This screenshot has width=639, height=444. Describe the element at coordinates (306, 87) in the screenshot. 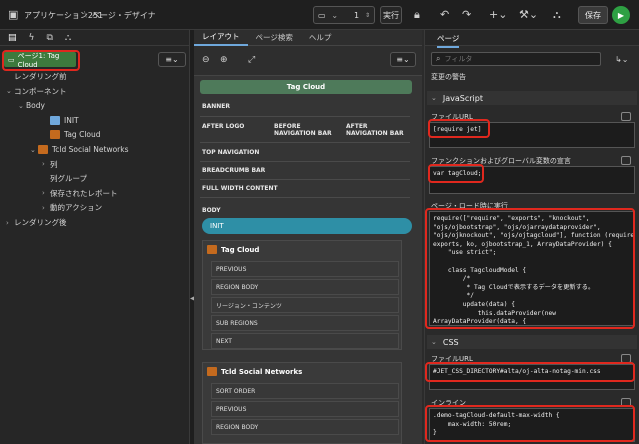

I see `page-title-bar: Tag Cloud` at that location.